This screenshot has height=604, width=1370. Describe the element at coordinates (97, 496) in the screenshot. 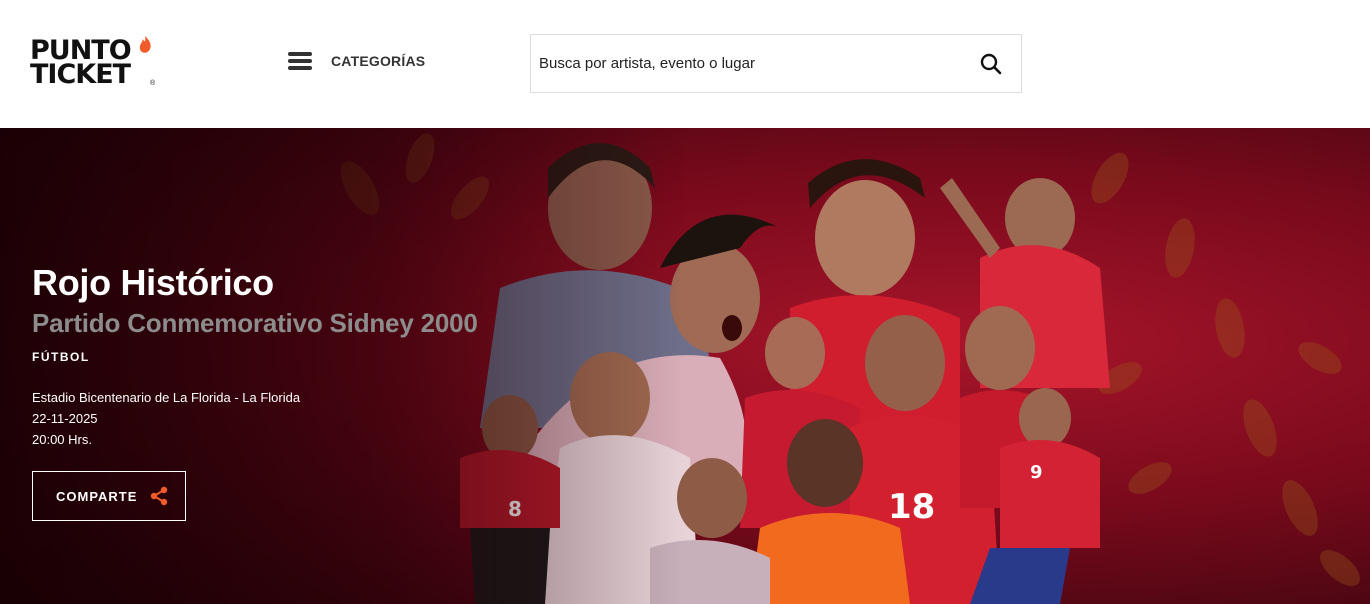

I see `share-label: COMPARTE` at that location.